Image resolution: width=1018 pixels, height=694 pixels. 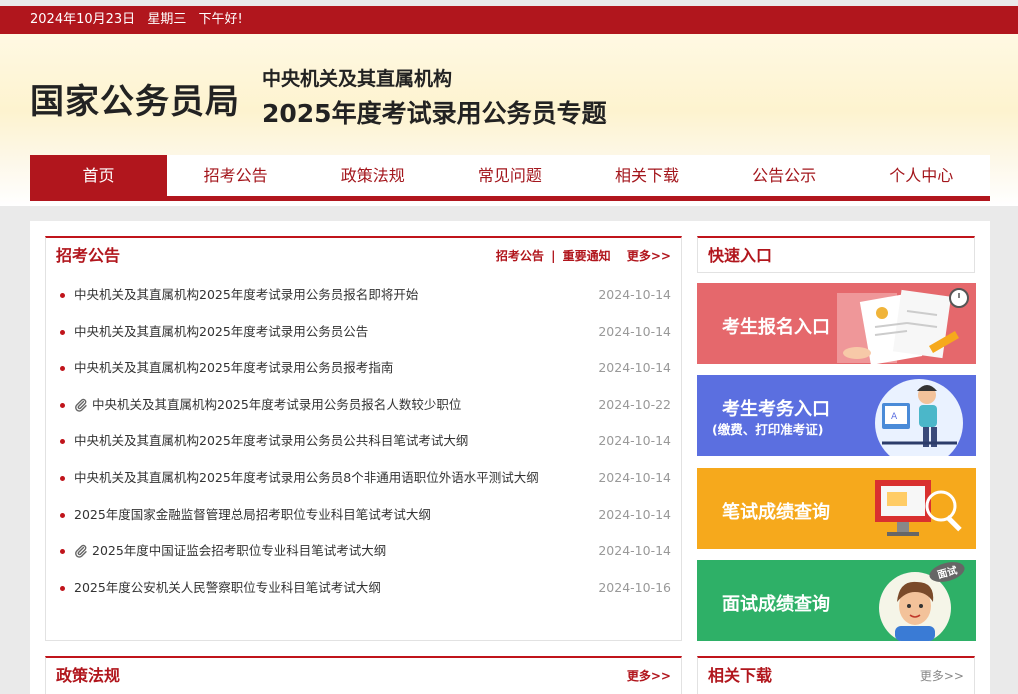 What do you see at coordinates (88, 675) in the screenshot?
I see `panel-title: 政策法规` at bounding box center [88, 675].